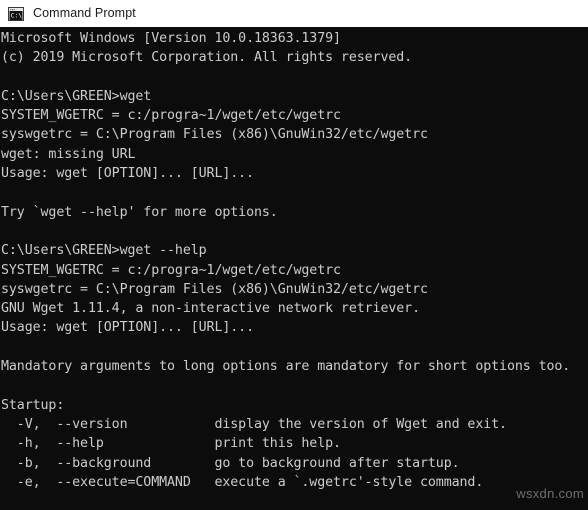  I want to click on window-title: Command Prompt, so click(84, 13).